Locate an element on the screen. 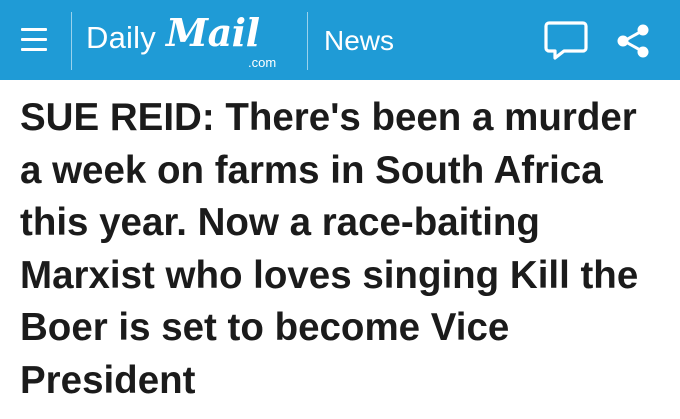 The width and height of the screenshot is (680, 419). logo-com-text: .com is located at coordinates (262, 62).